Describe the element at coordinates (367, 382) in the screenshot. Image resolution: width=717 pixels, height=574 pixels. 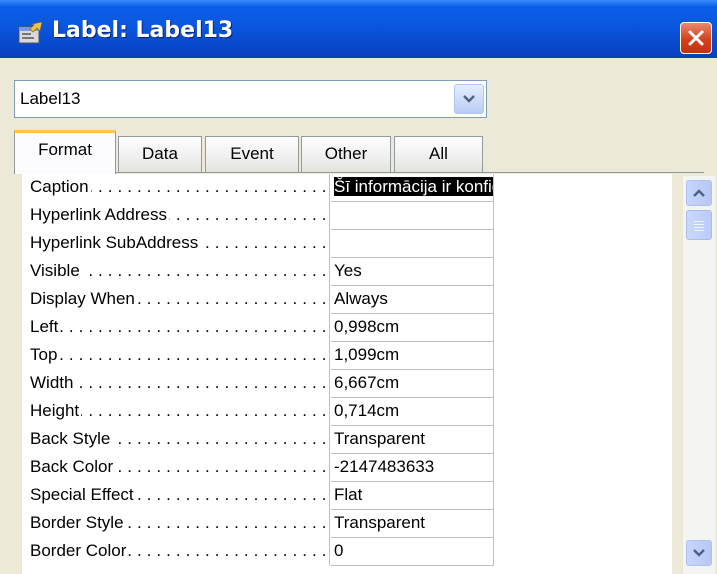
I see `property-value: 6,667cm` at that location.